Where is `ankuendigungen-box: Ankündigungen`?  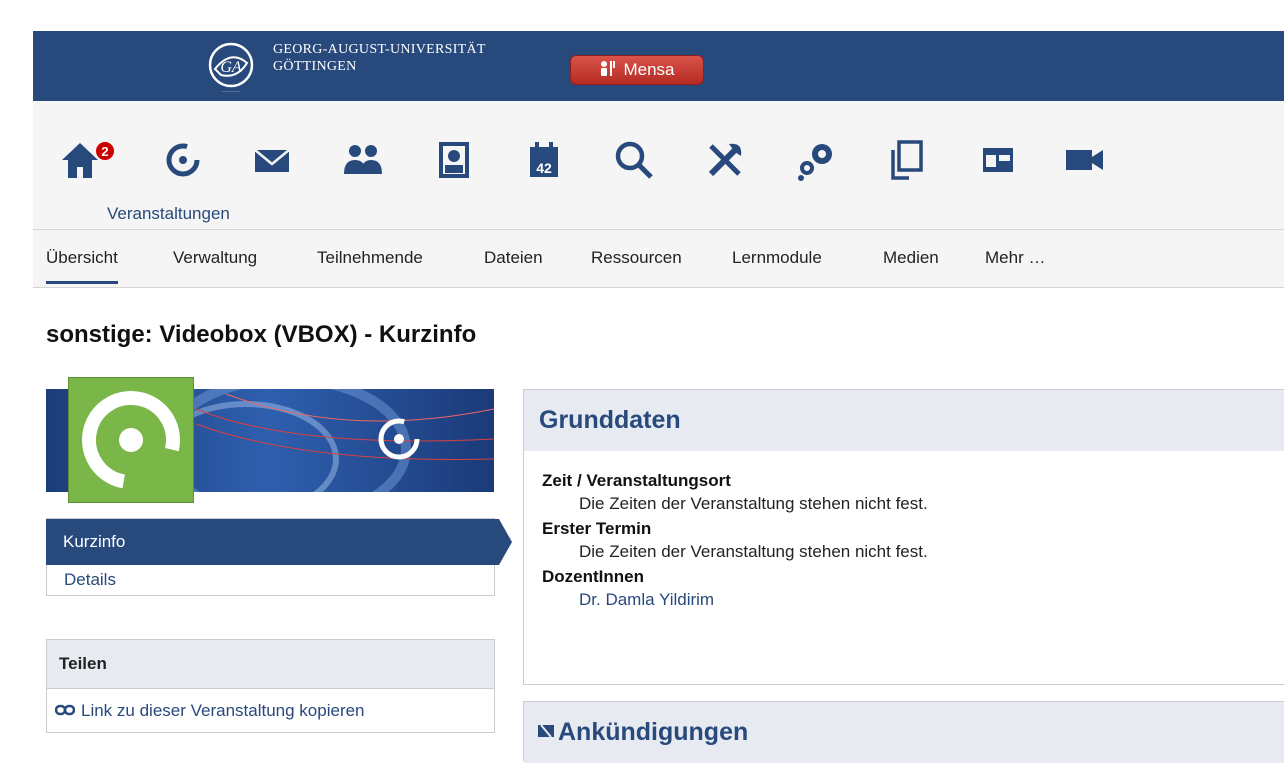
ankuendigungen-box: Ankündigungen is located at coordinates (903, 732).